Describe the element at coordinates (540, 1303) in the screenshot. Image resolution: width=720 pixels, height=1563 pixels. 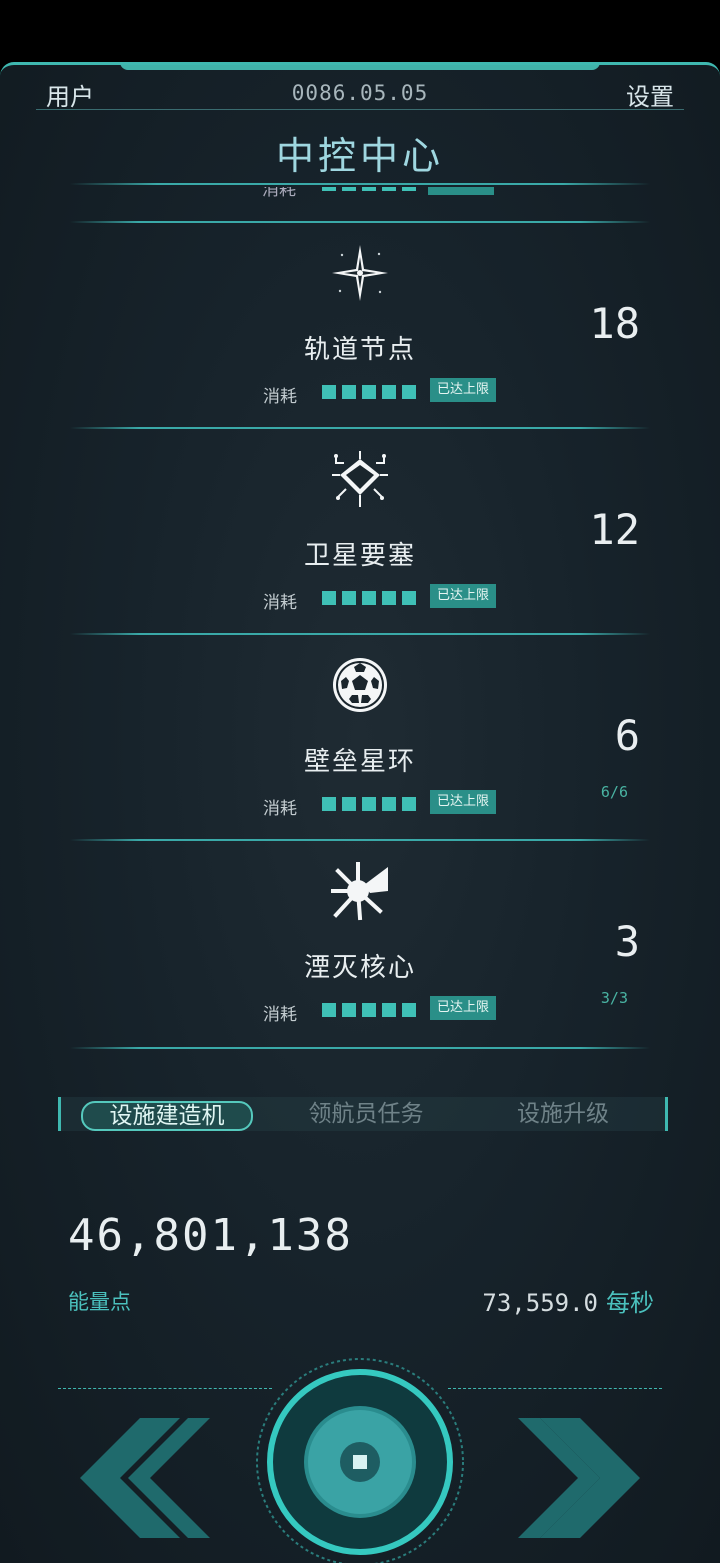
I see `energy-rate-value: 73,559.0` at that location.